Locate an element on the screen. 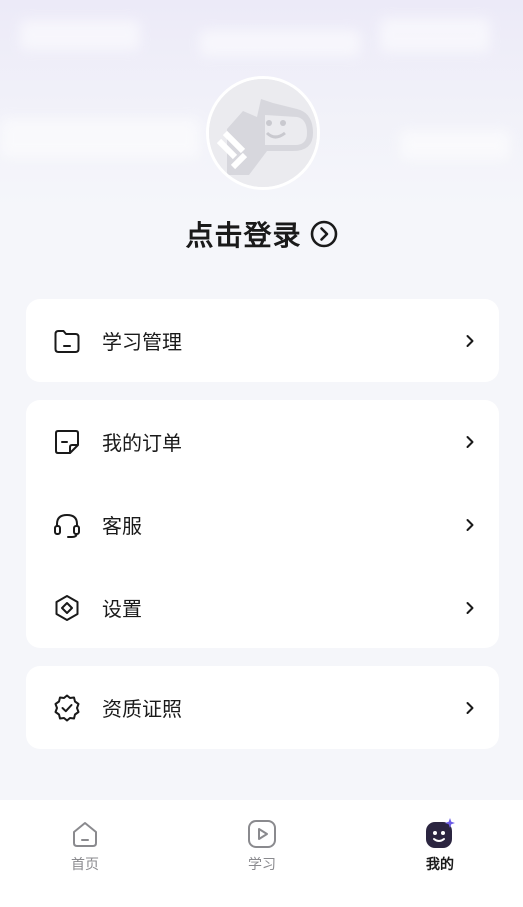 This screenshot has height=907, width=523. circle-arrow-right-icon is located at coordinates (323, 234).